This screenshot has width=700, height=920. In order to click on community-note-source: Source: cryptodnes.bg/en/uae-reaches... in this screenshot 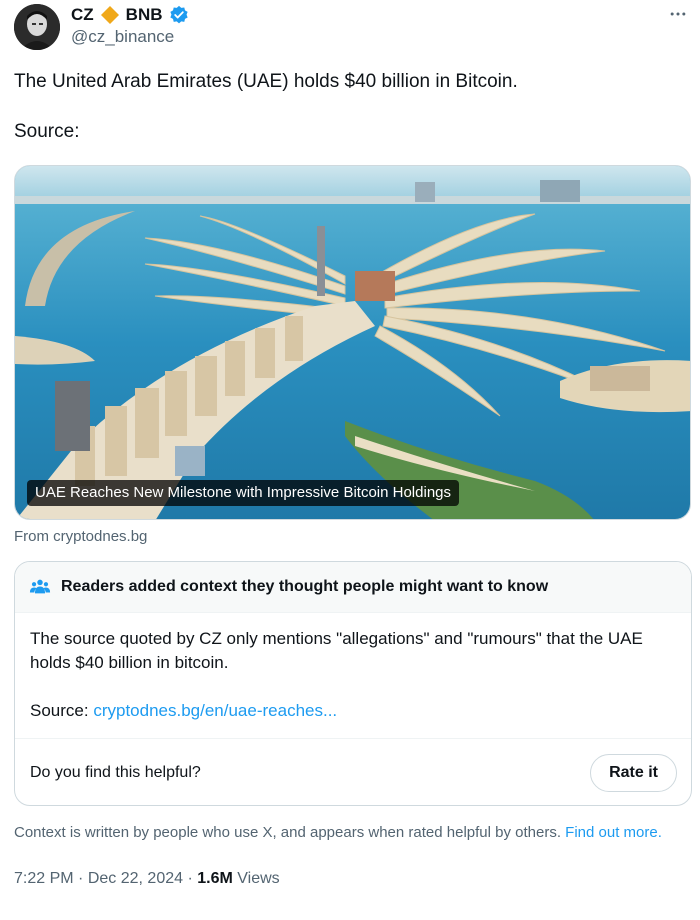, I will do `click(352, 711)`.